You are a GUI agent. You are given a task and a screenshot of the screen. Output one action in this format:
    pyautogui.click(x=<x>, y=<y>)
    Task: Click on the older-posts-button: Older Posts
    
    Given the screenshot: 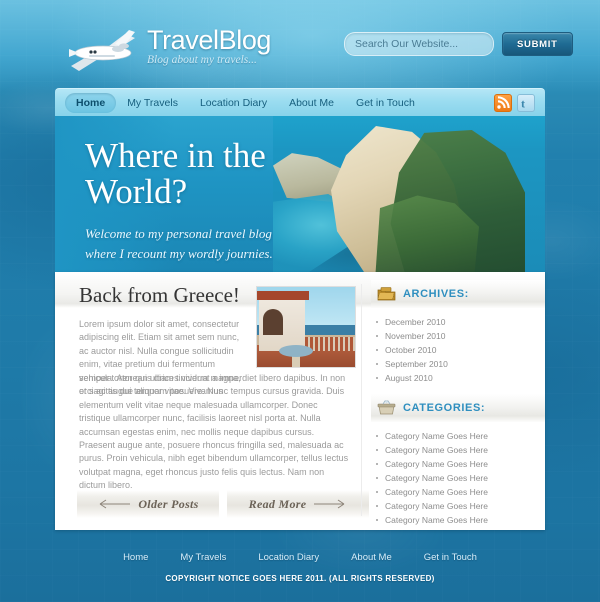 What is the action you would take?
    pyautogui.click(x=148, y=504)
    